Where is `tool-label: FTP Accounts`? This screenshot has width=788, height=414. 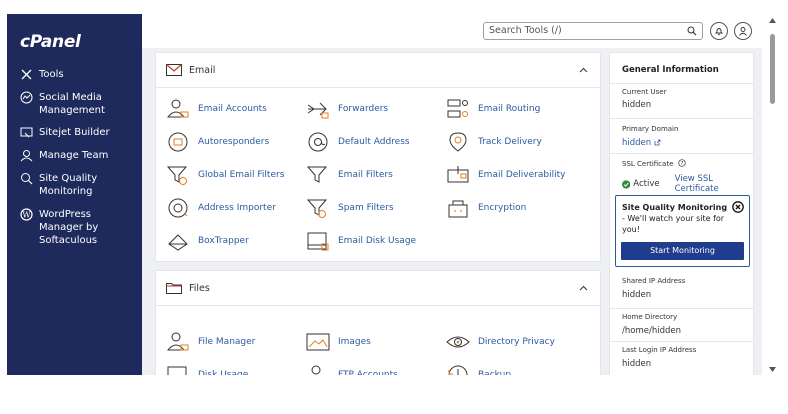
tool-label: FTP Accounts is located at coordinates (368, 372).